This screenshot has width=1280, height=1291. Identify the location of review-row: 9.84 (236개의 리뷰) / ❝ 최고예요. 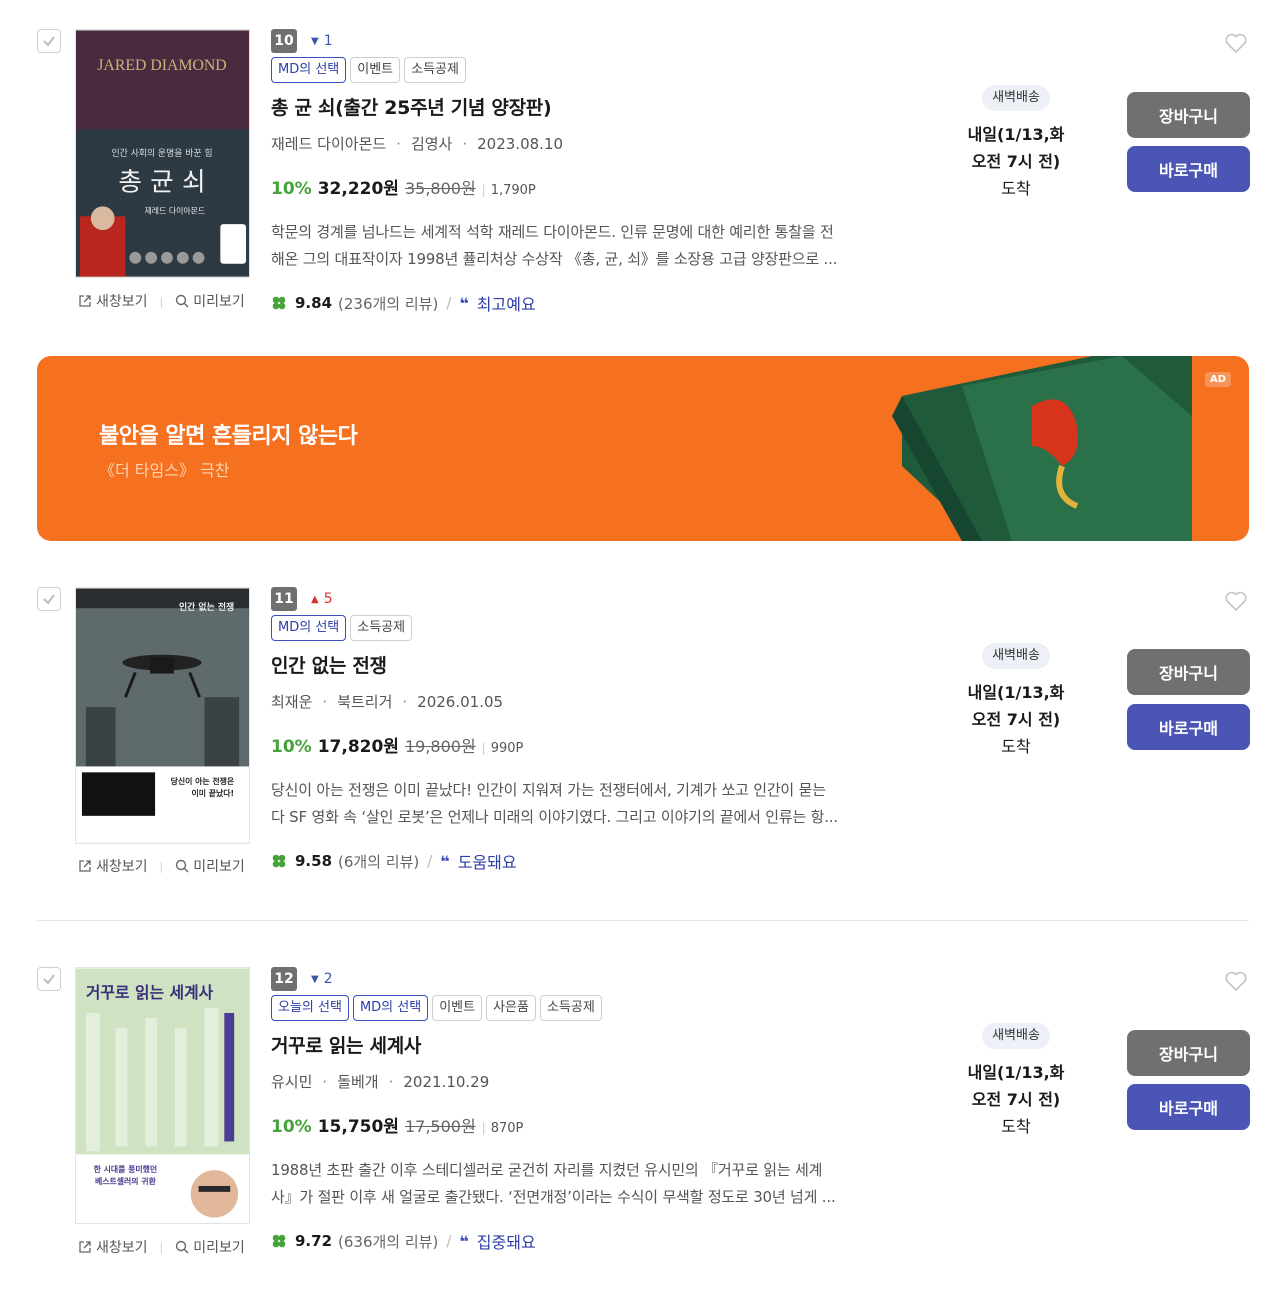
(591, 303).